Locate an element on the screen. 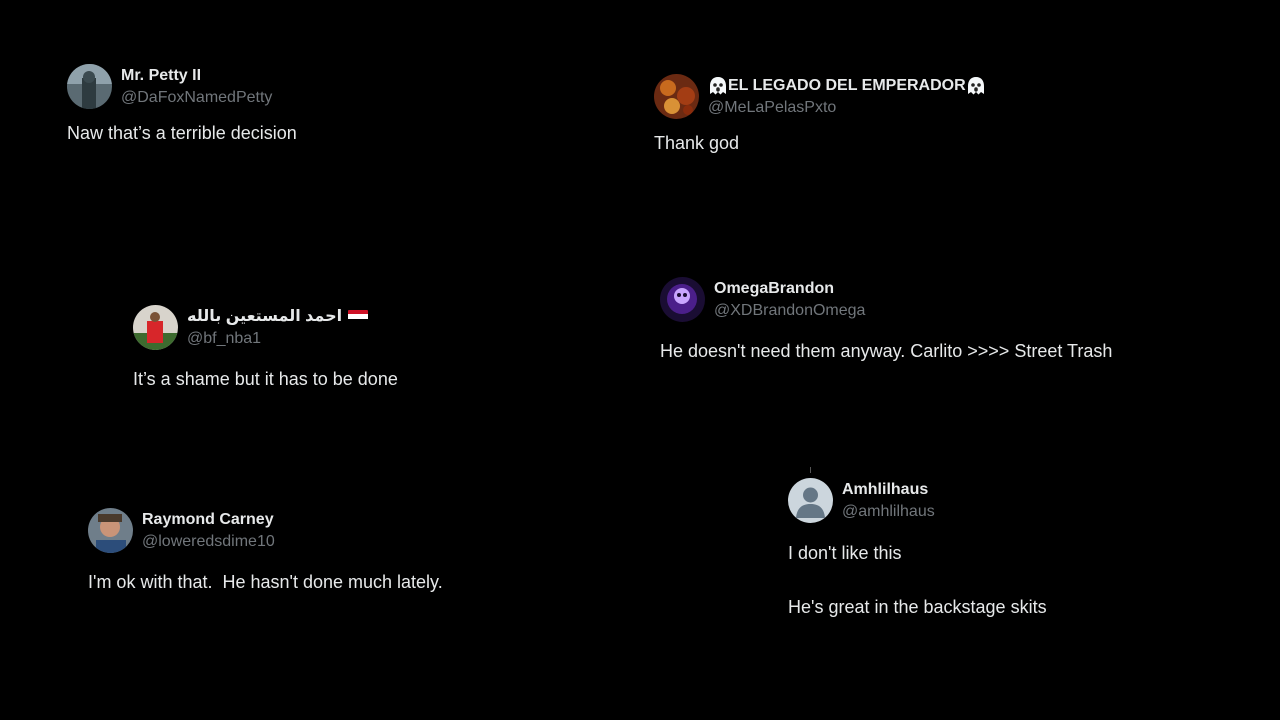 The width and height of the screenshot is (1280, 720). display-name: Amhlilhaus is located at coordinates (888, 490).